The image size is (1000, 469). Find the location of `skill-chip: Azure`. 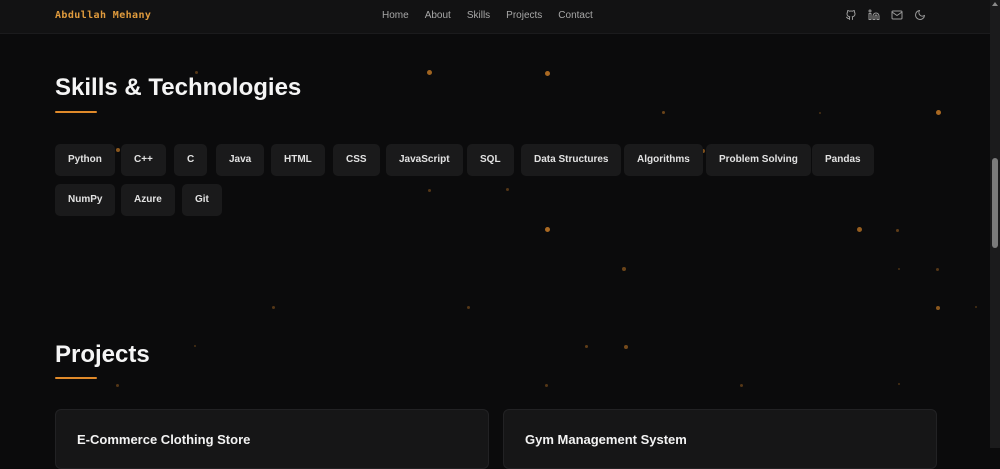

skill-chip: Azure is located at coordinates (148, 200).